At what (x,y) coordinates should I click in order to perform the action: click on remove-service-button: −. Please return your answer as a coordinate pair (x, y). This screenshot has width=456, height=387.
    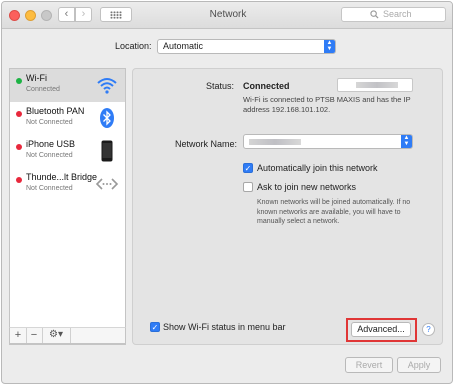
    Looking at the image, I should click on (34, 335).